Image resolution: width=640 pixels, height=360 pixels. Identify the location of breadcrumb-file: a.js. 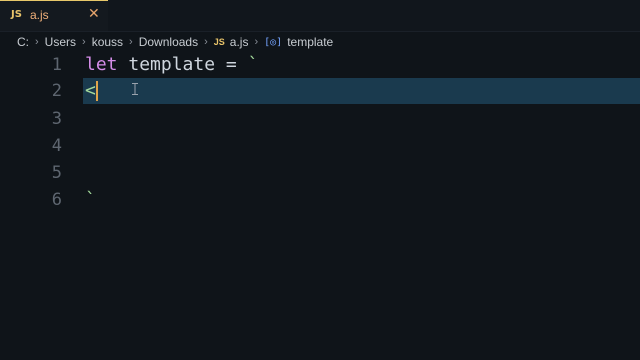
(239, 42).